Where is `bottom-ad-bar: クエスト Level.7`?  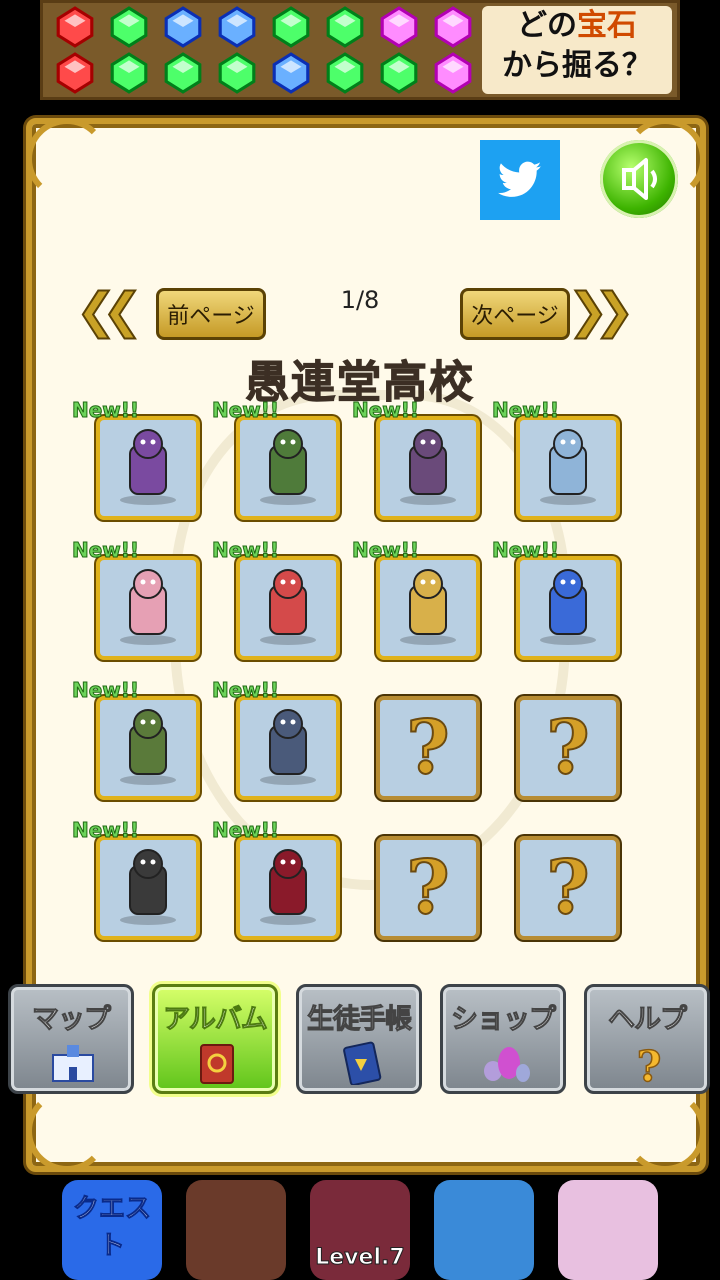
bottom-ad-bar: クエスト Level.7 is located at coordinates (360, 1228).